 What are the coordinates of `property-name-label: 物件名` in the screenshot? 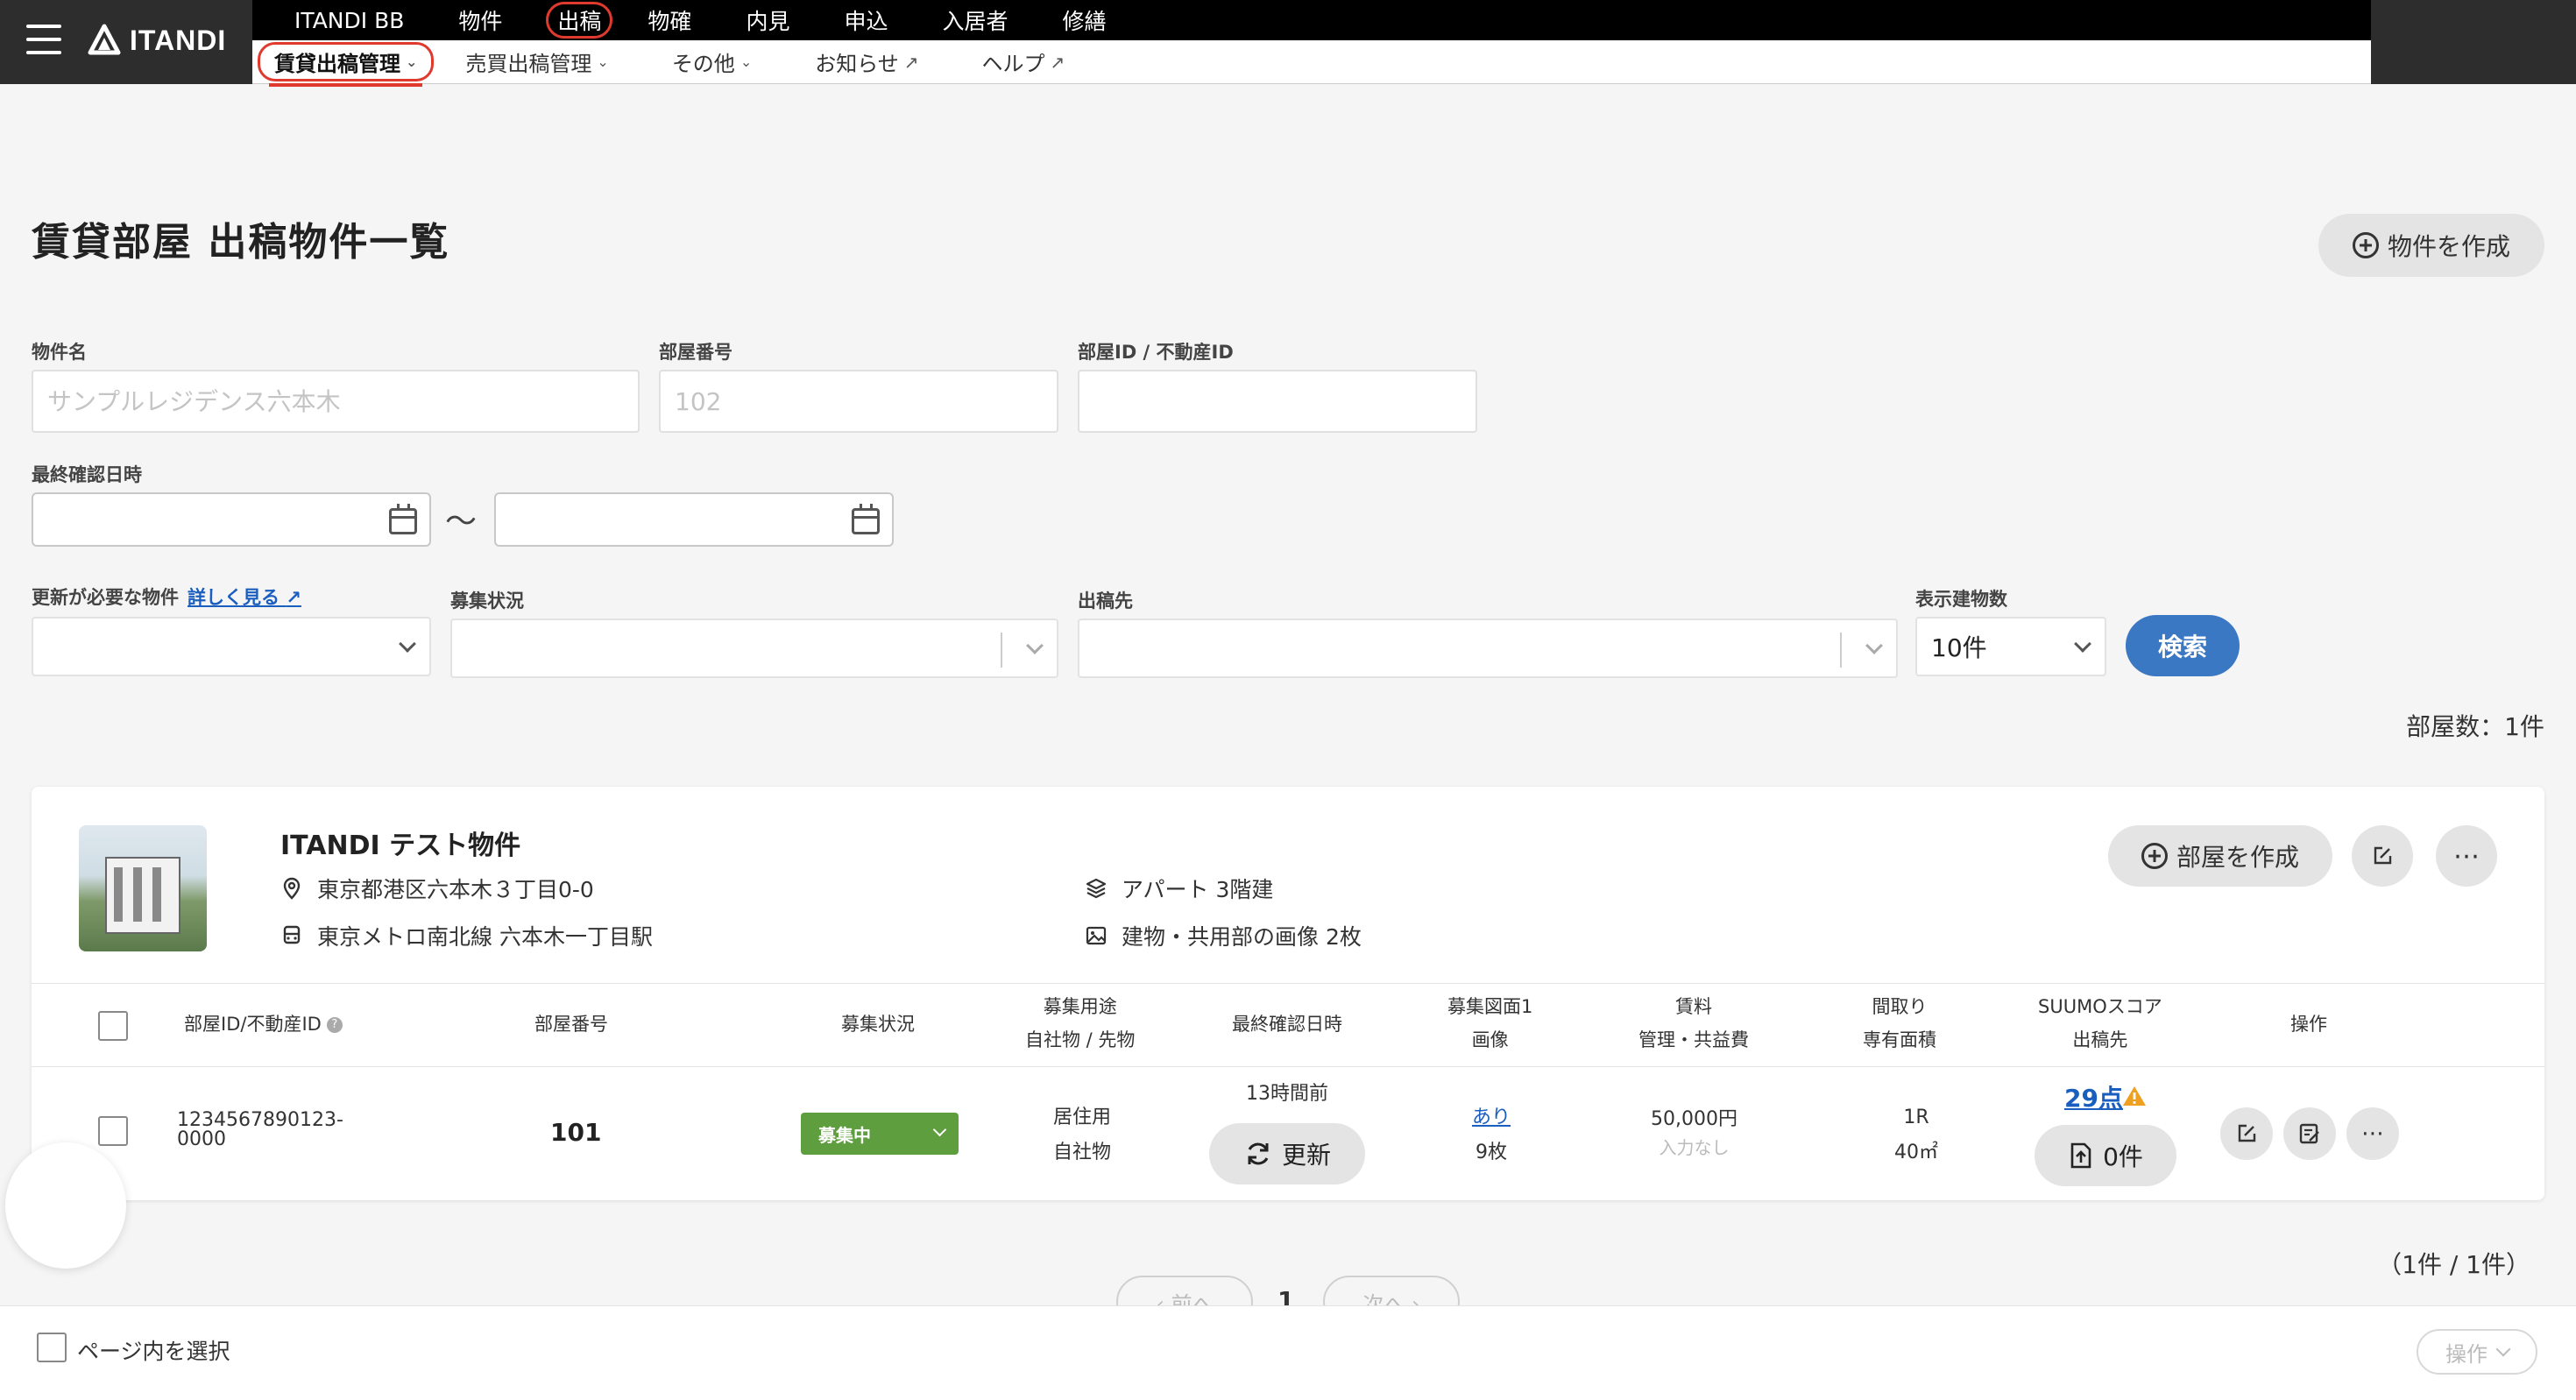 It's located at (59, 352).